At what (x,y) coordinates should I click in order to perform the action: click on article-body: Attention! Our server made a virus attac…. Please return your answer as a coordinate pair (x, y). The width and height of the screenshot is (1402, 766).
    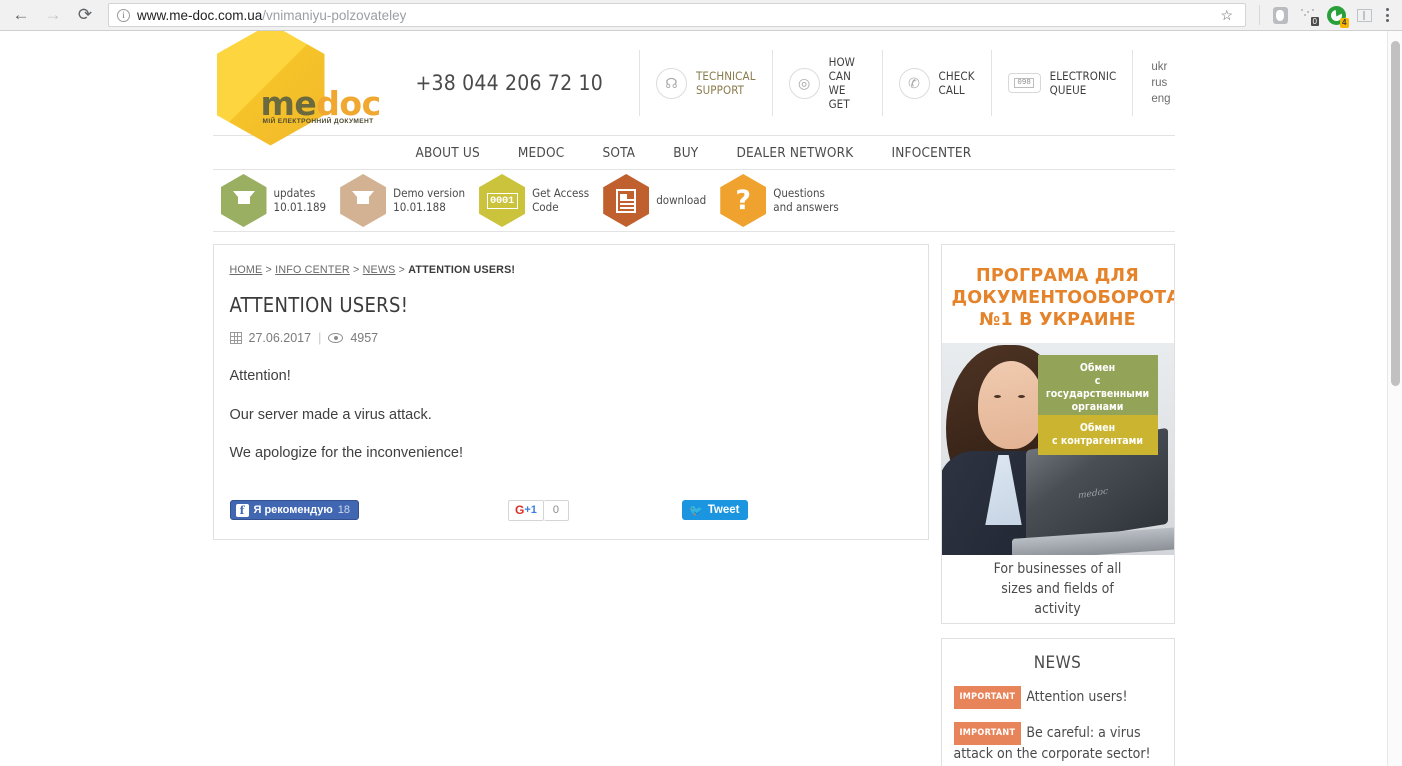
    Looking at the image, I should click on (570, 415).